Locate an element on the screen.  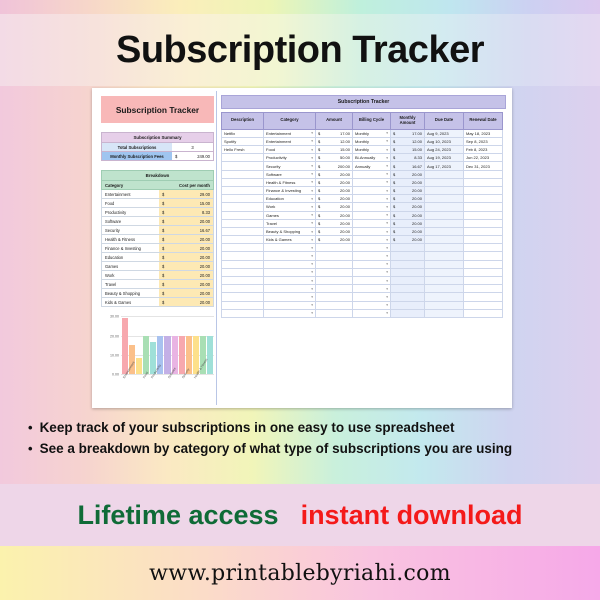
website-url: www.printablebyriahi.com is located at coordinates (300, 573).